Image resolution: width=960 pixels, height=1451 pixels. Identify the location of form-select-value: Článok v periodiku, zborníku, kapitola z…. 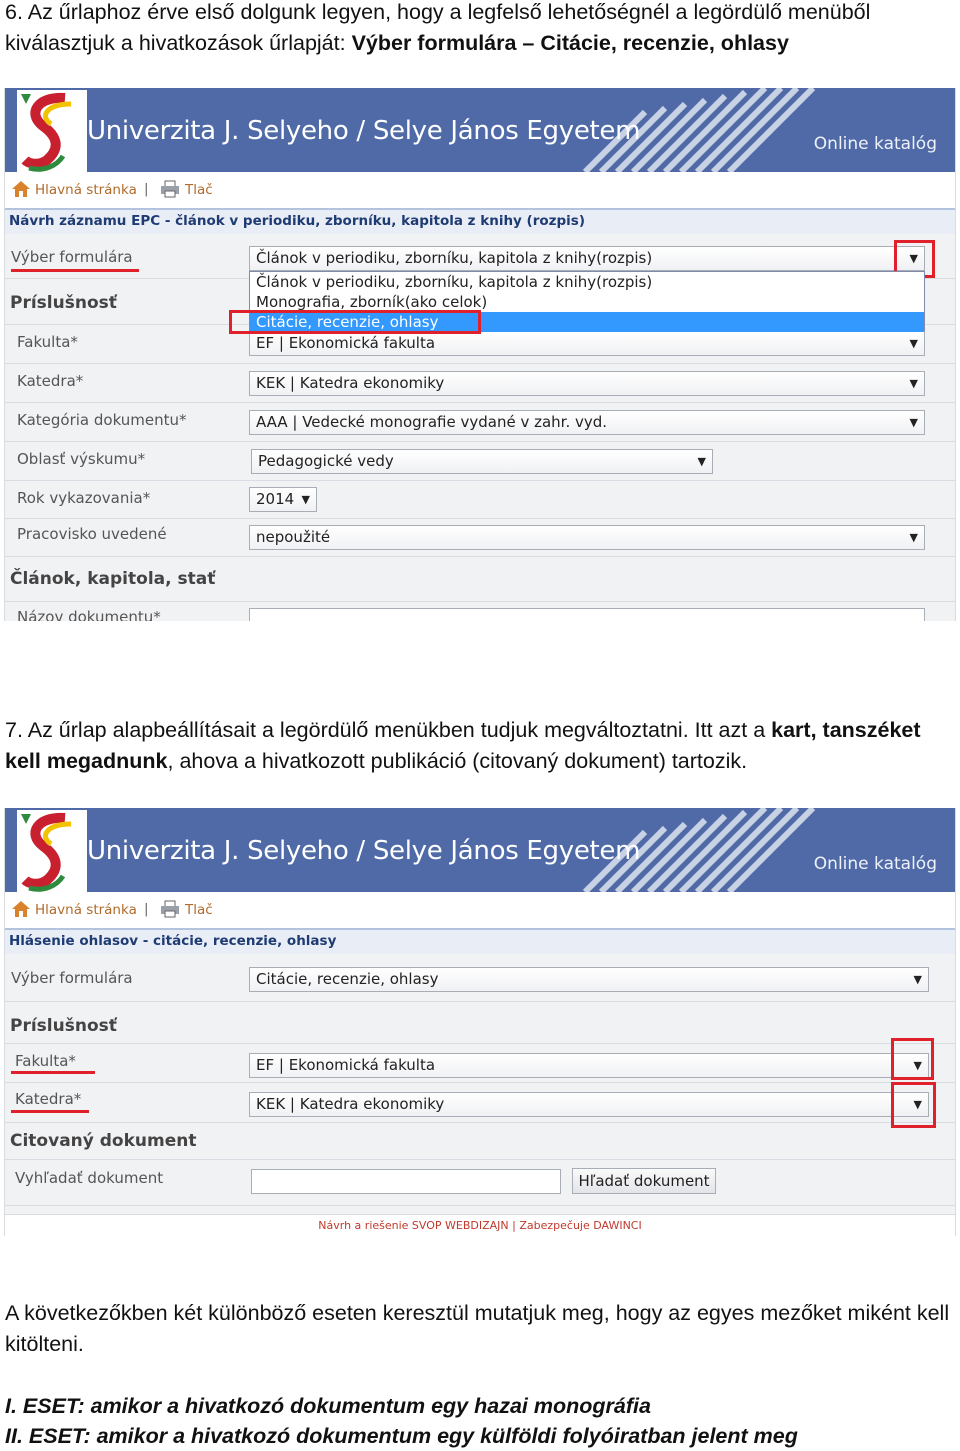
(454, 258).